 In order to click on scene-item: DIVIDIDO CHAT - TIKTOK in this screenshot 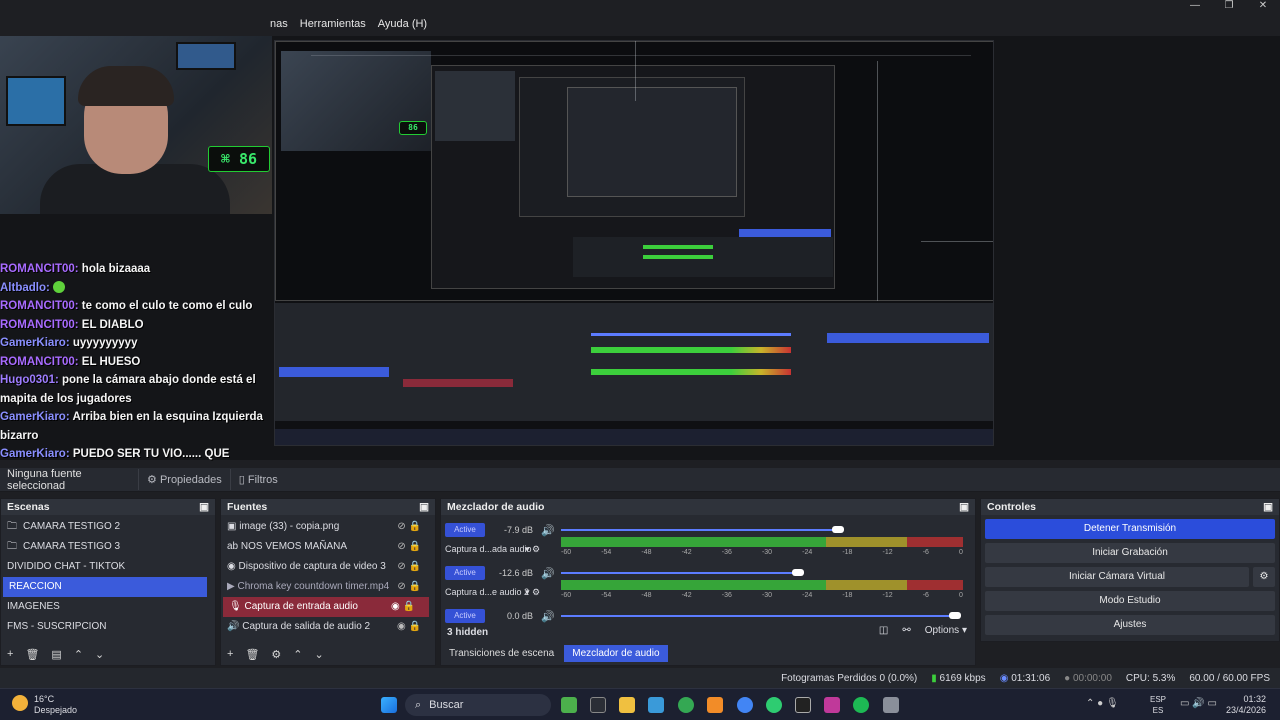, I will do `click(108, 567)`.